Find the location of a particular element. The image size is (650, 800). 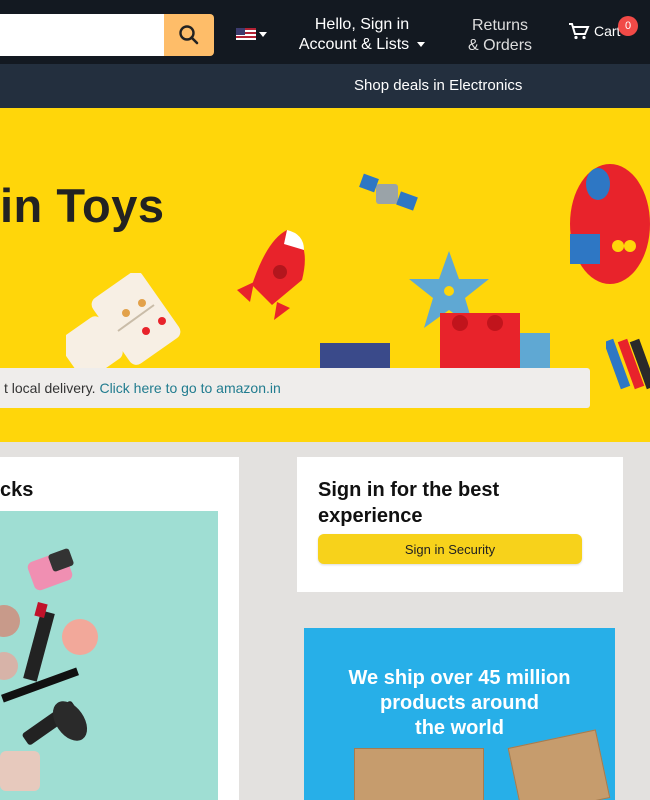

toy-blocks-illustration is located at coordinates (435, 343).